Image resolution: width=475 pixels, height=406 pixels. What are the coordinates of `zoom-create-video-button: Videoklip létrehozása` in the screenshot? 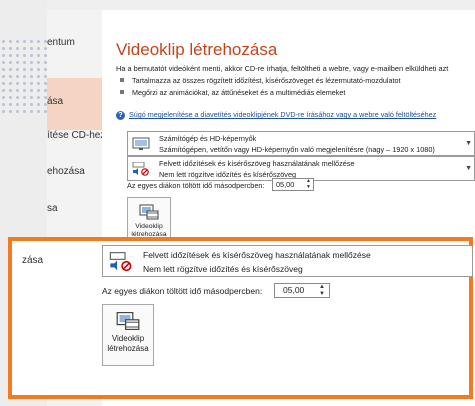 It's located at (128, 335).